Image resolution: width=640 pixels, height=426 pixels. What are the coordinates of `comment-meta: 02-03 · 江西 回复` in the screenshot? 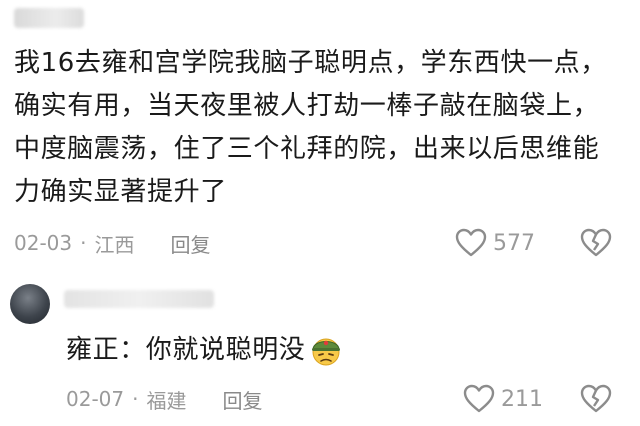 It's located at (112, 243).